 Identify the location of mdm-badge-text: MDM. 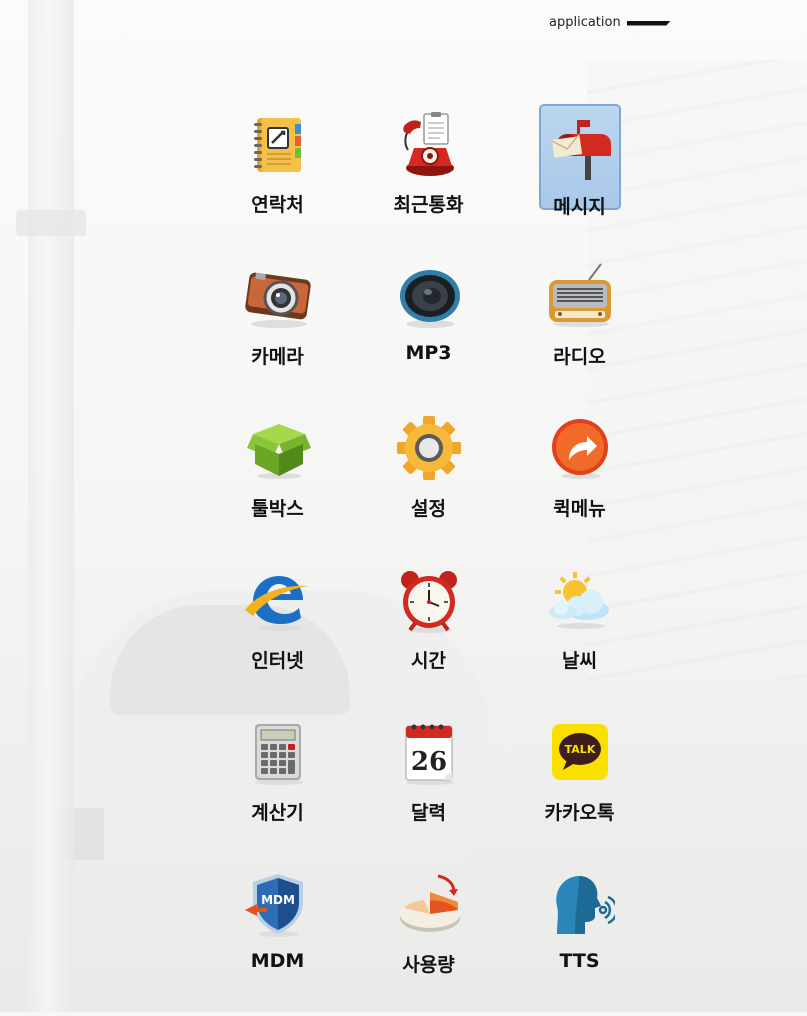
(278, 900).